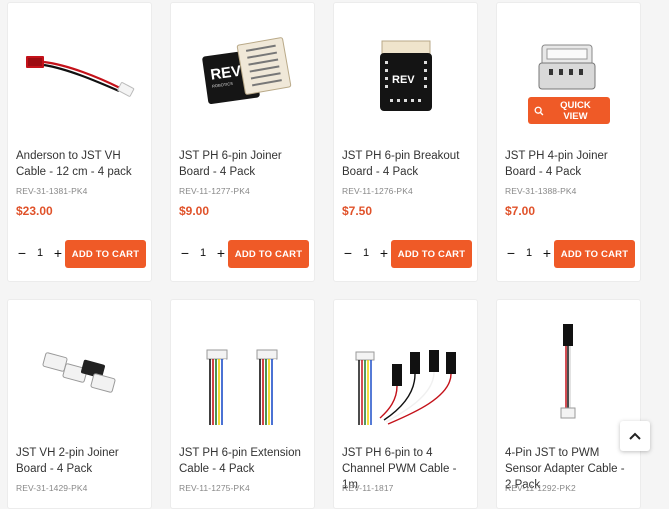 The height and width of the screenshot is (509, 669). Describe the element at coordinates (194, 211) in the screenshot. I see `product-price: $9.00` at that location.